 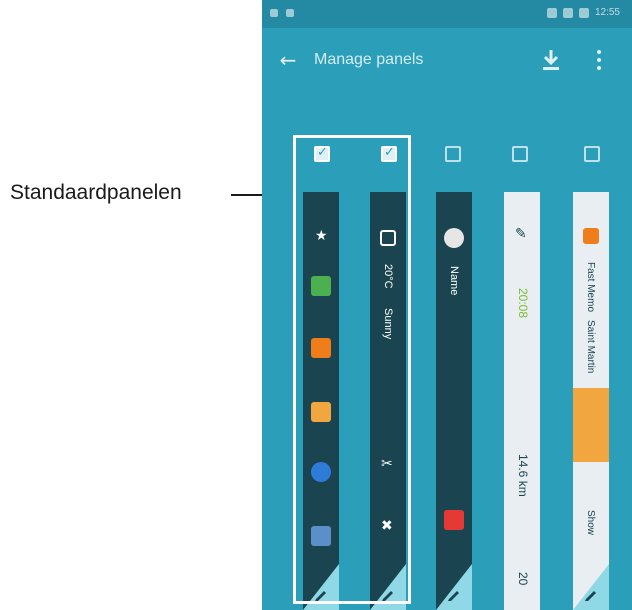 I want to click on memo-text-primary: Fast Memo, so click(x=590, y=287).